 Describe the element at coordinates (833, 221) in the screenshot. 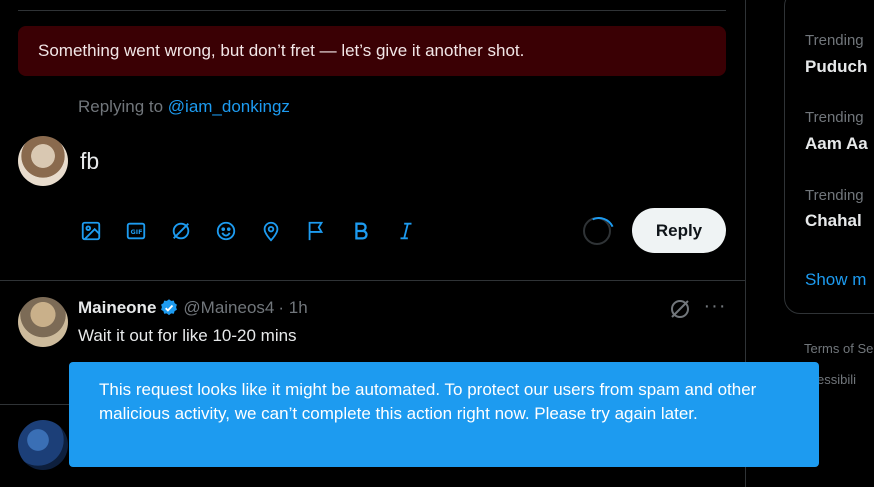

I see `trend-item: Chahal` at that location.